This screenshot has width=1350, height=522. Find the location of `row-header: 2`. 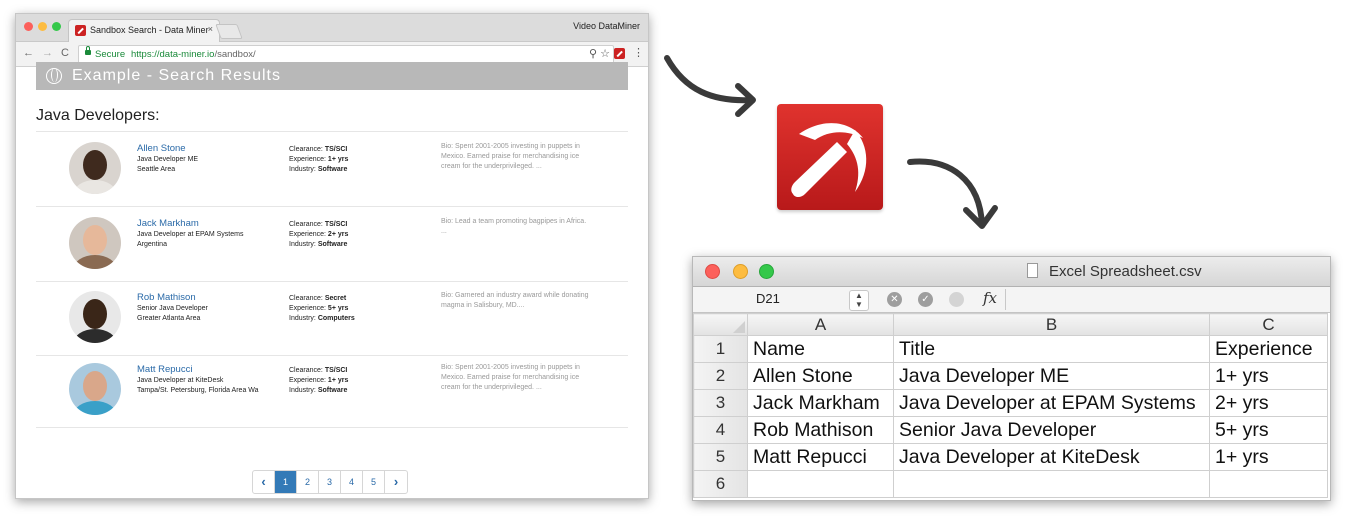

row-header: 2 is located at coordinates (720, 376).